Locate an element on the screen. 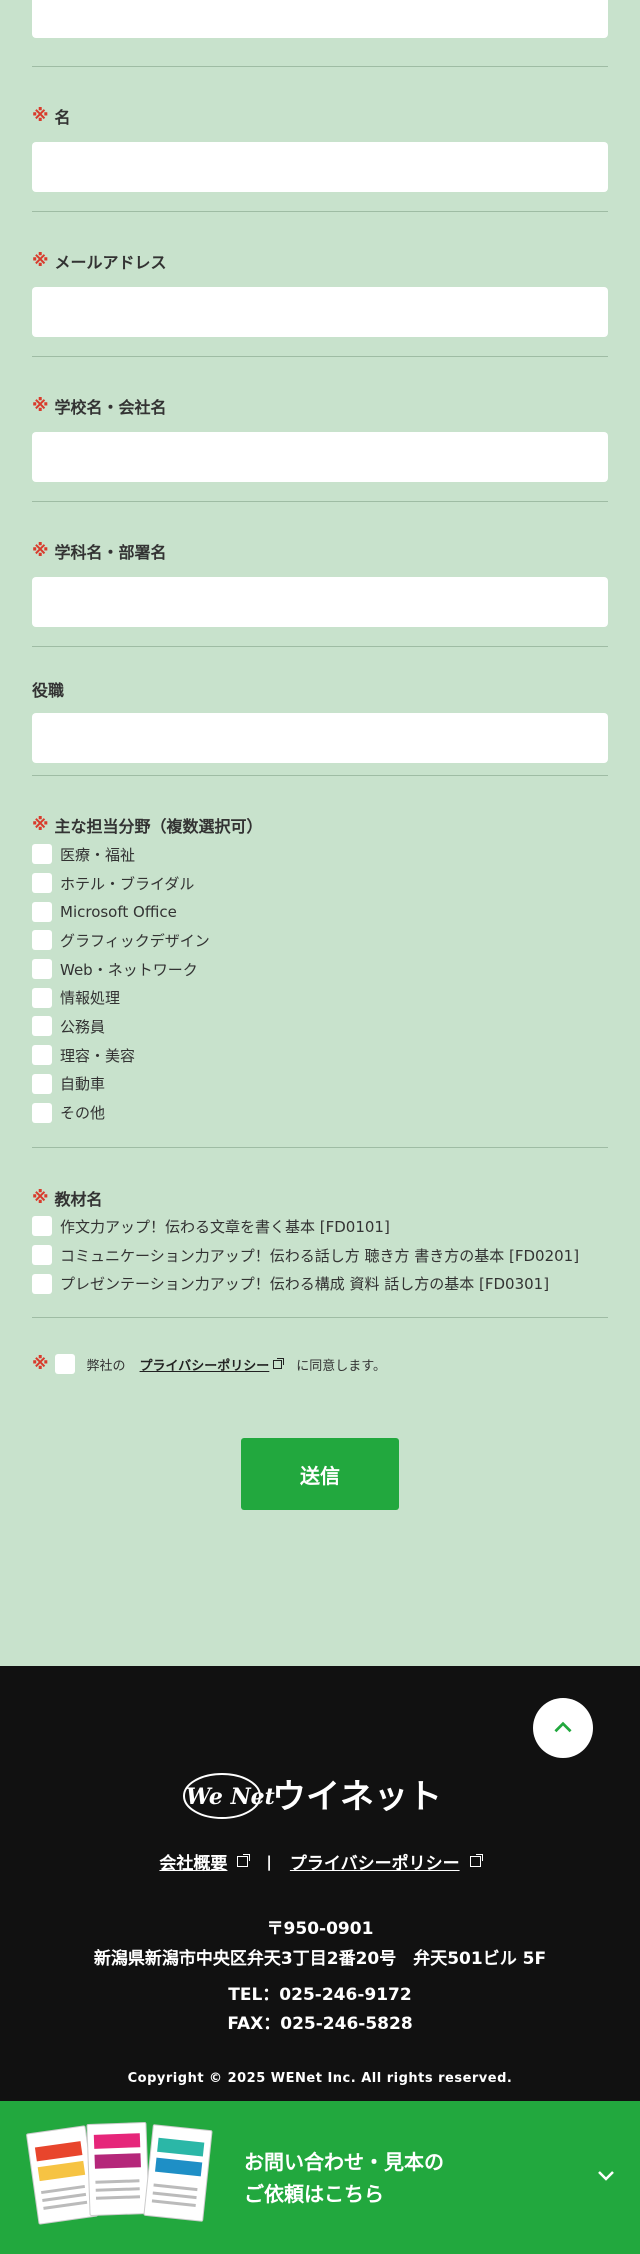  footer-links: 会社概要 | プライバシーポリシー is located at coordinates (320, 1861).